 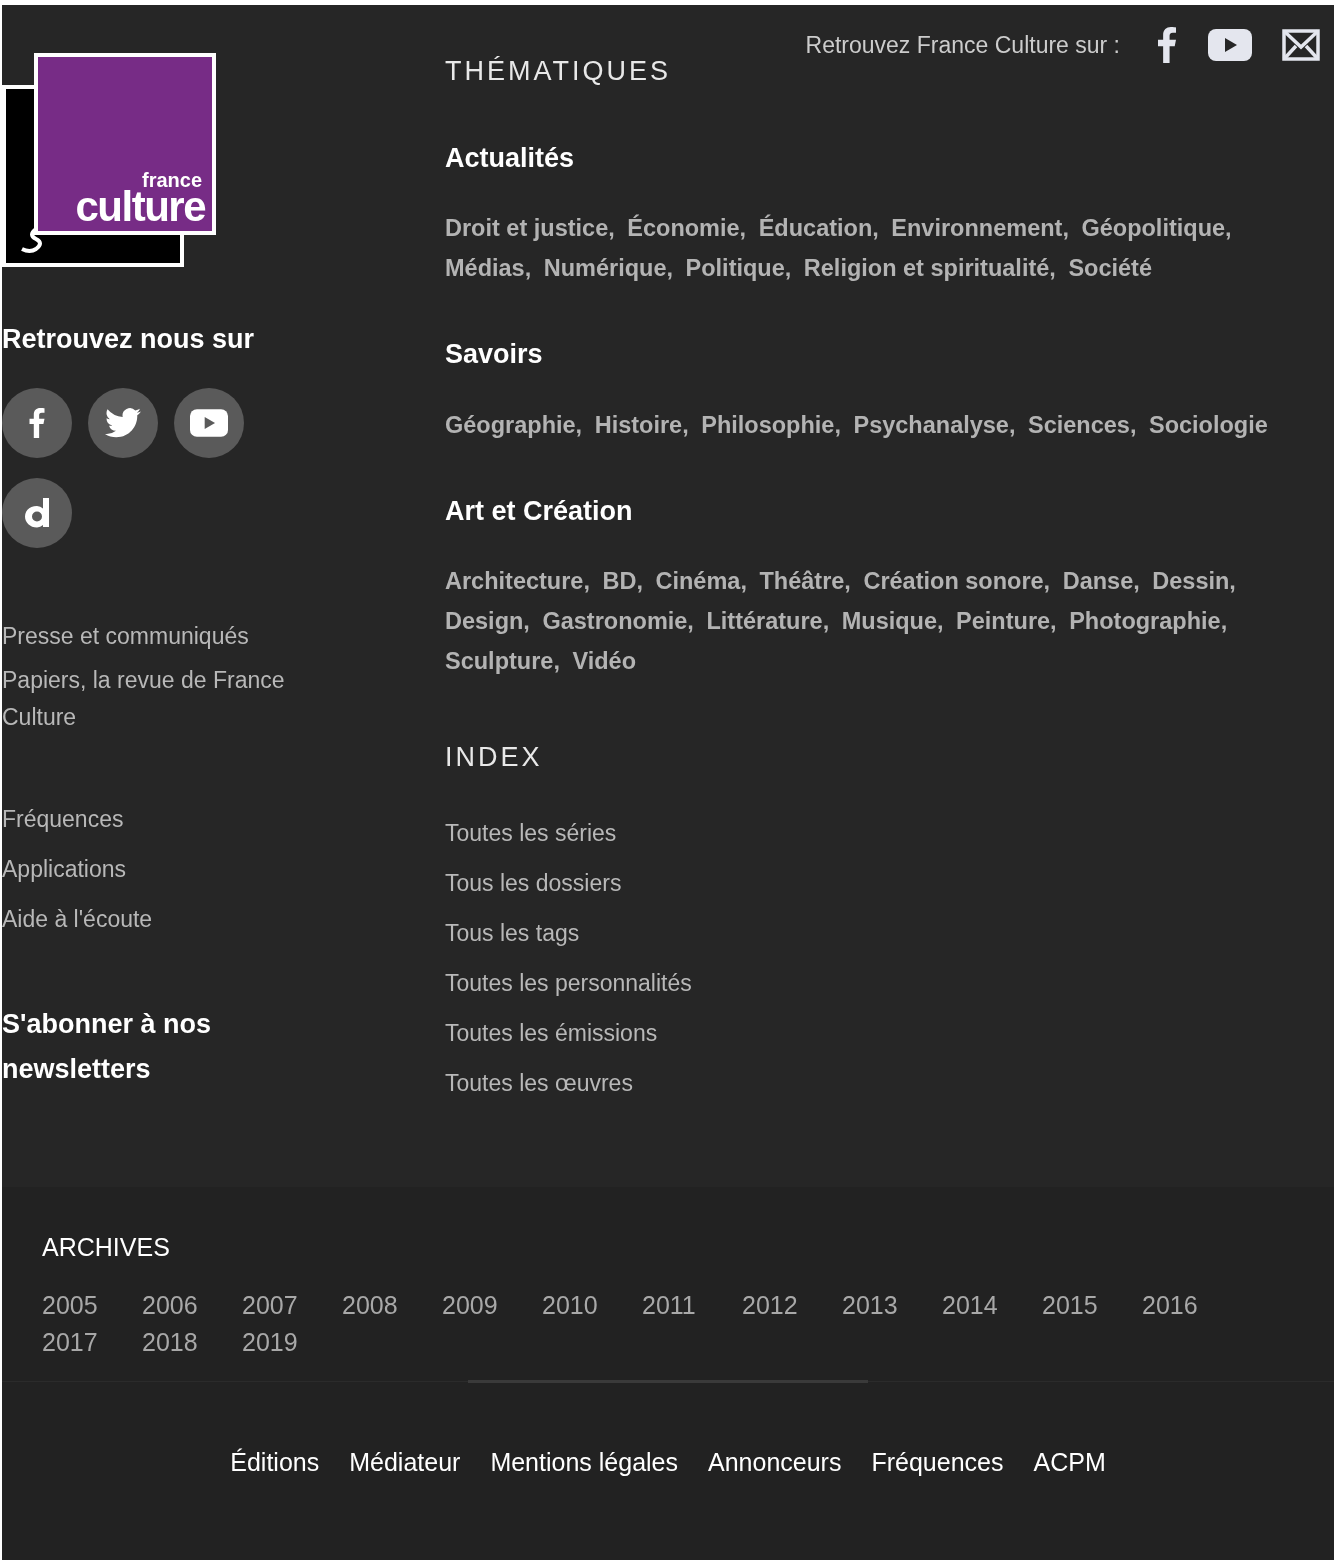 What do you see at coordinates (514, 424) in the screenshot?
I see `topic-link: Géographie,` at bounding box center [514, 424].